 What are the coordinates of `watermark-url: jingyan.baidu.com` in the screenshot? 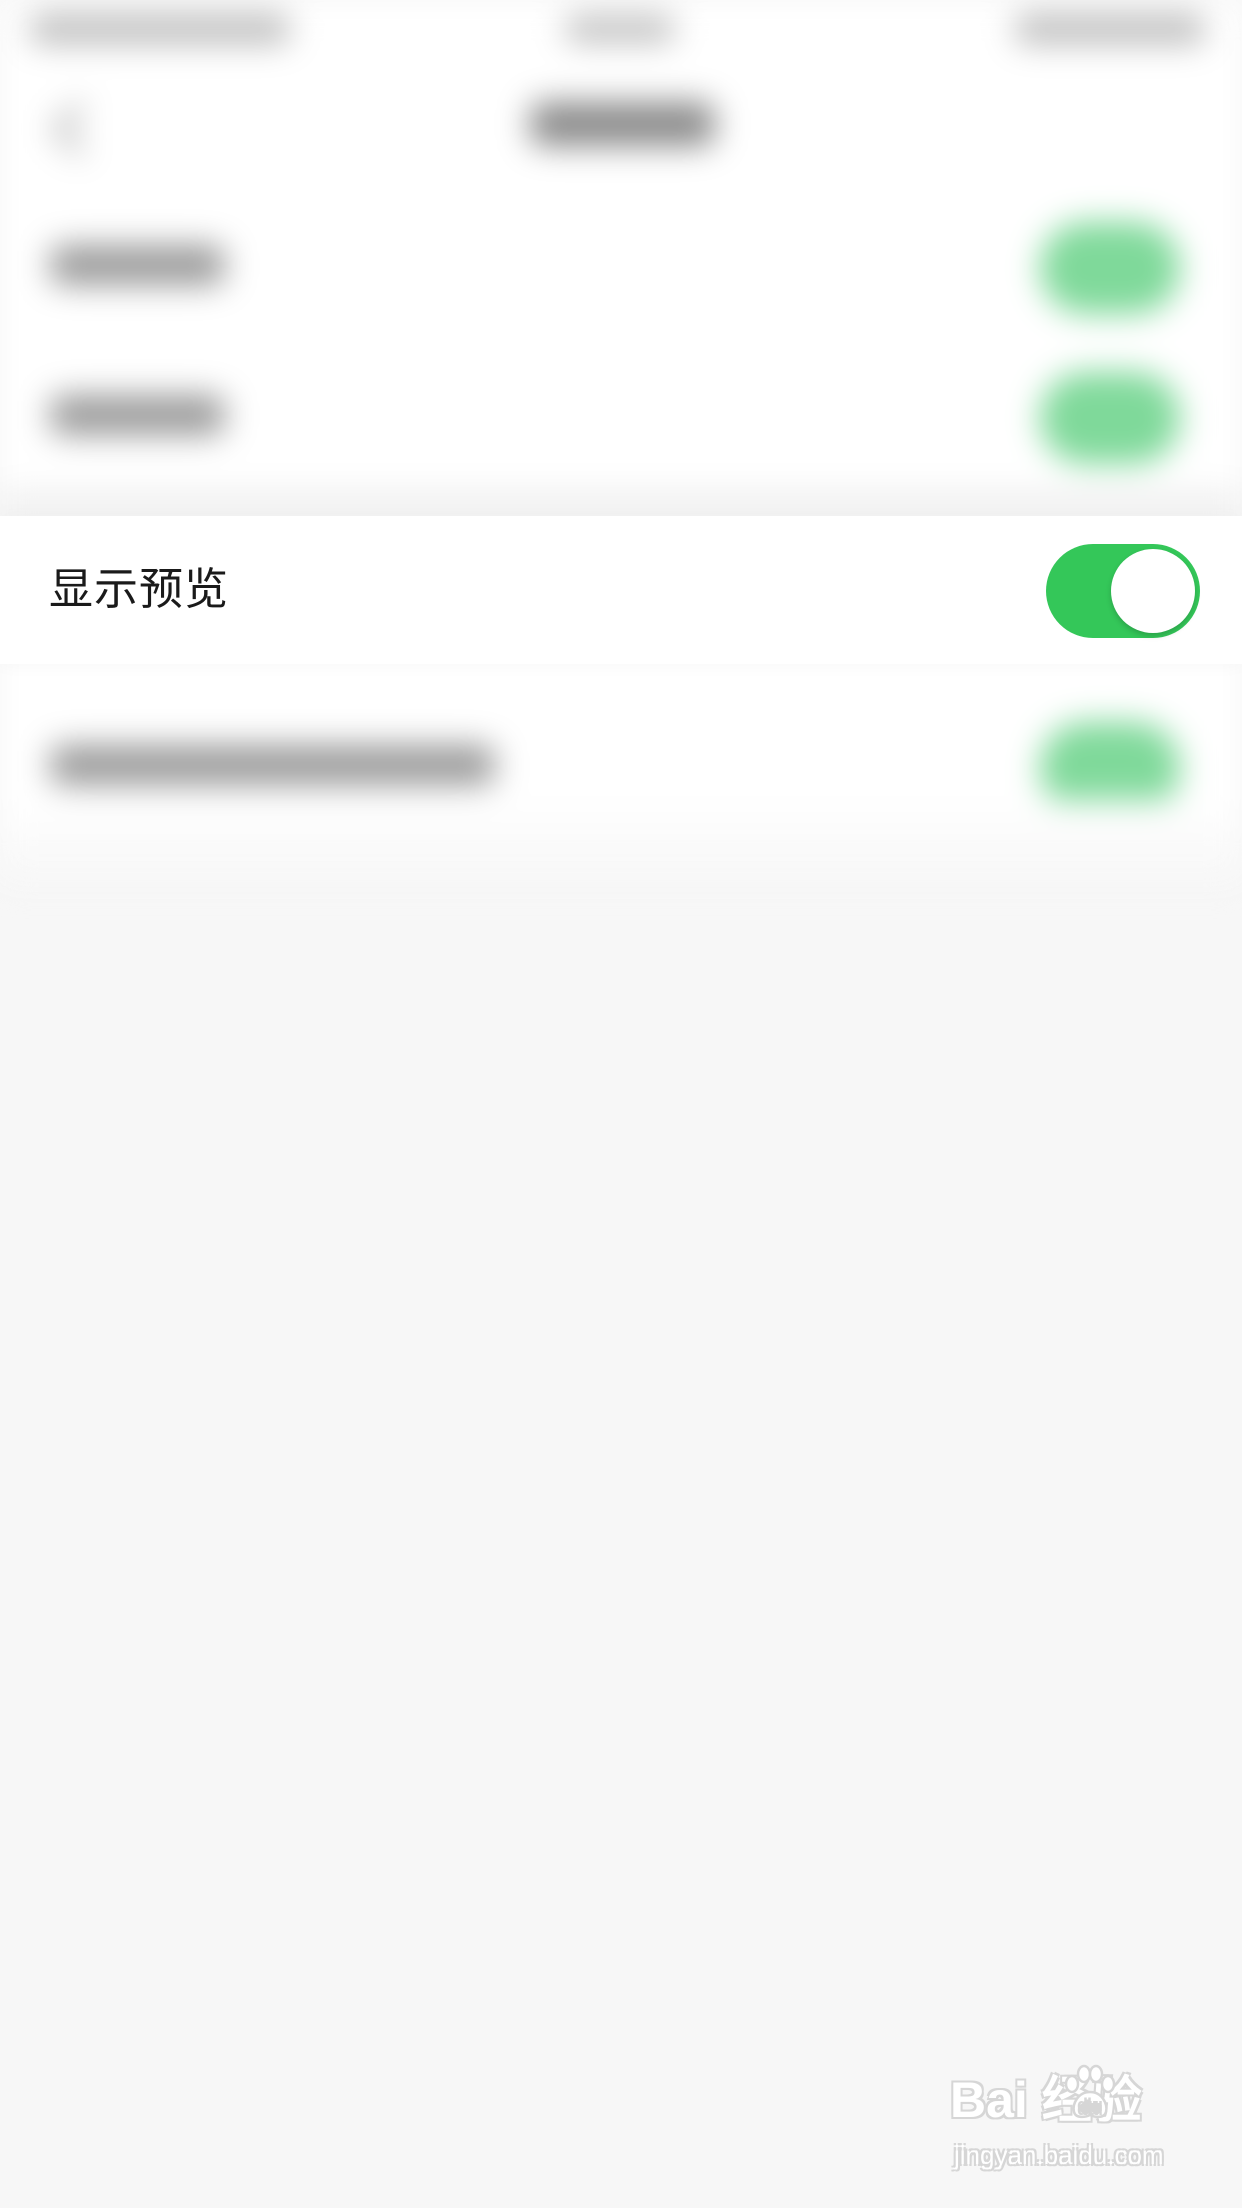 It's located at (1059, 2155).